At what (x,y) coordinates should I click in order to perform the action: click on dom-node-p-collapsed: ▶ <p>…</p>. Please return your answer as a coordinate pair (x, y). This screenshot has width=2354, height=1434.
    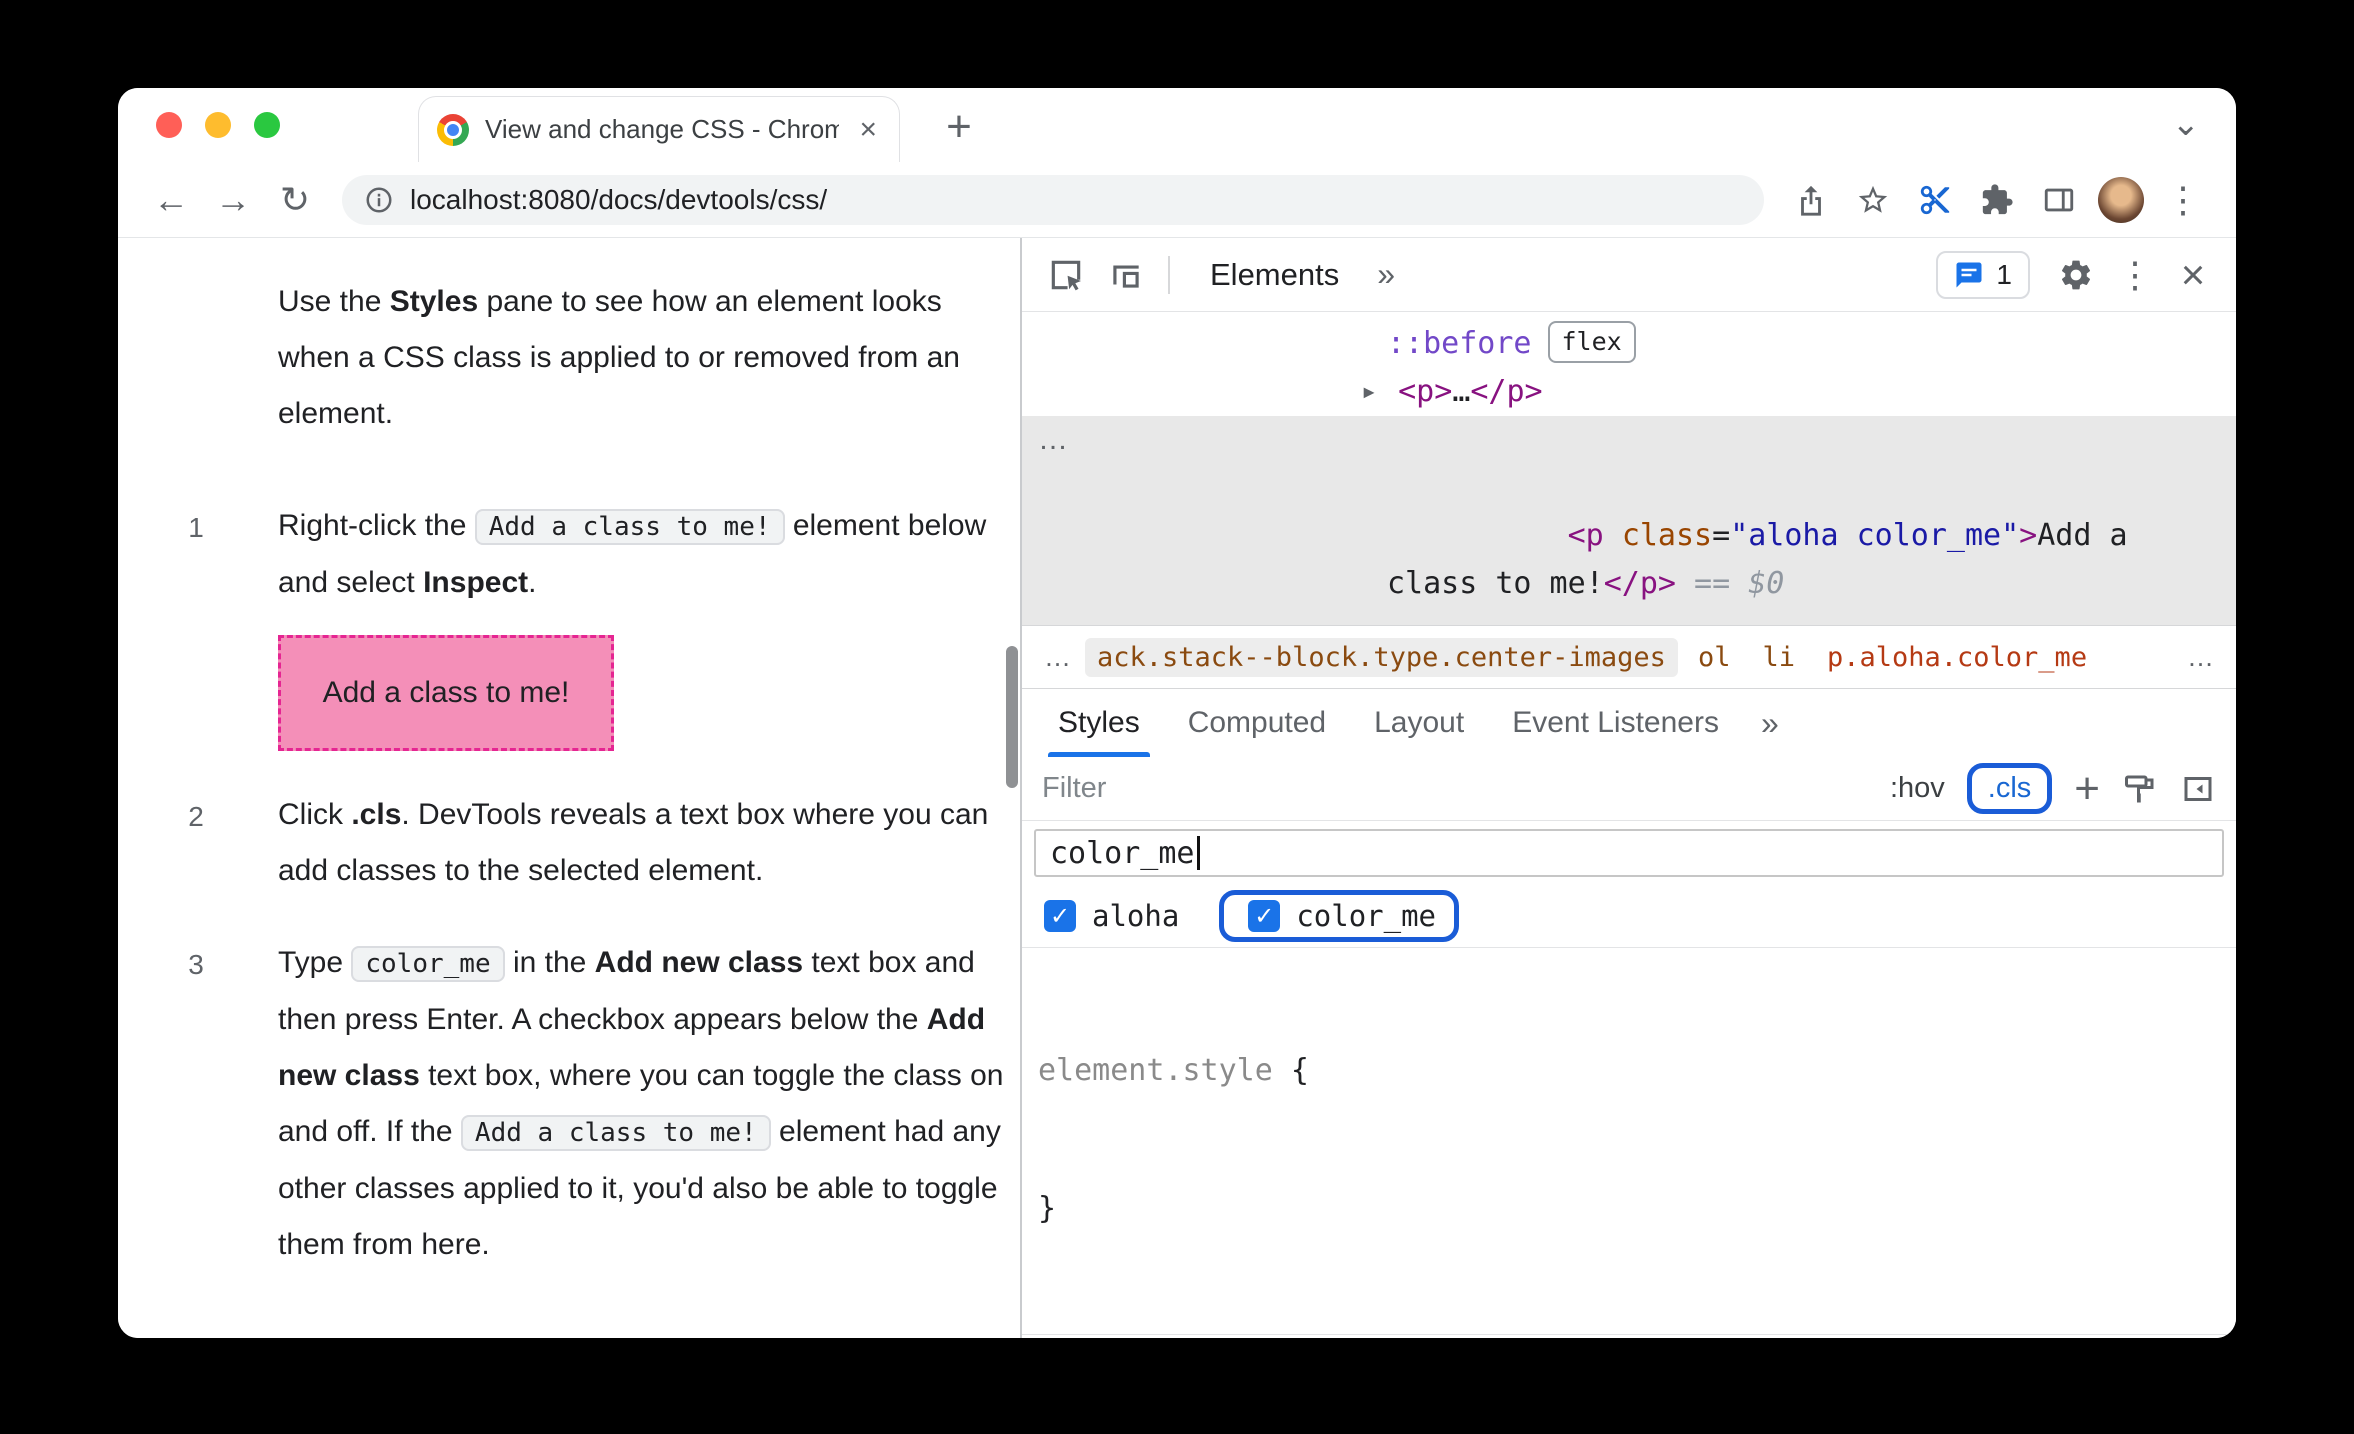
    Looking at the image, I should click on (1629, 392).